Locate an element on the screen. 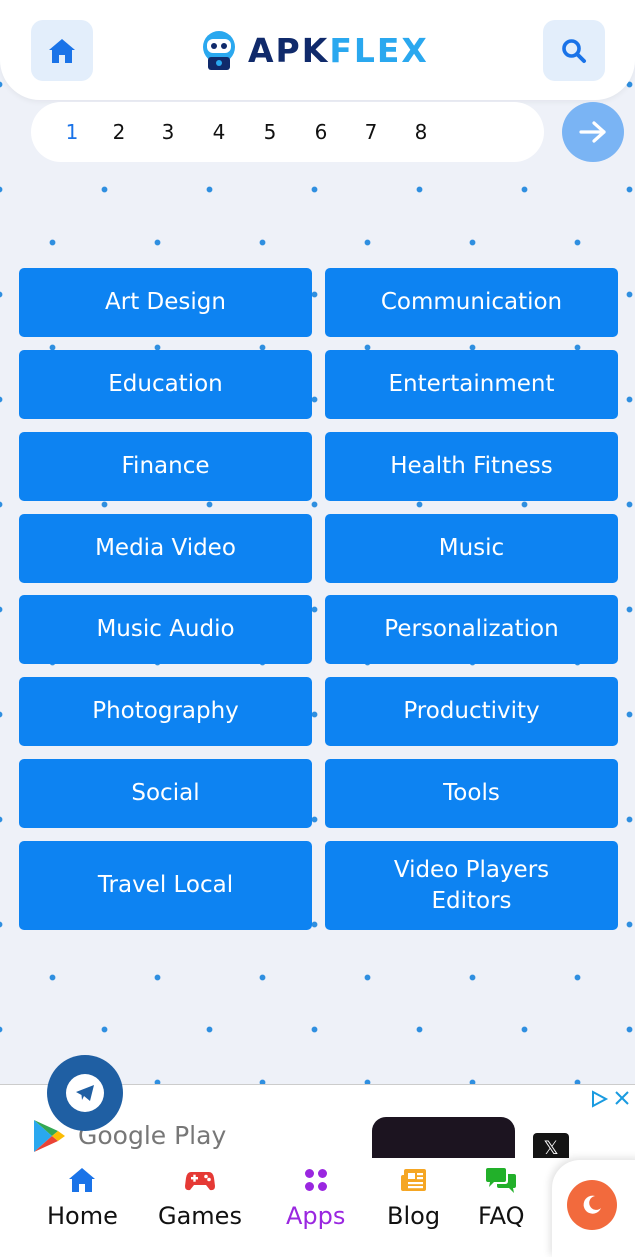 The width and height of the screenshot is (635, 1257). nav-apps: Apps is located at coordinates (315, 1198).